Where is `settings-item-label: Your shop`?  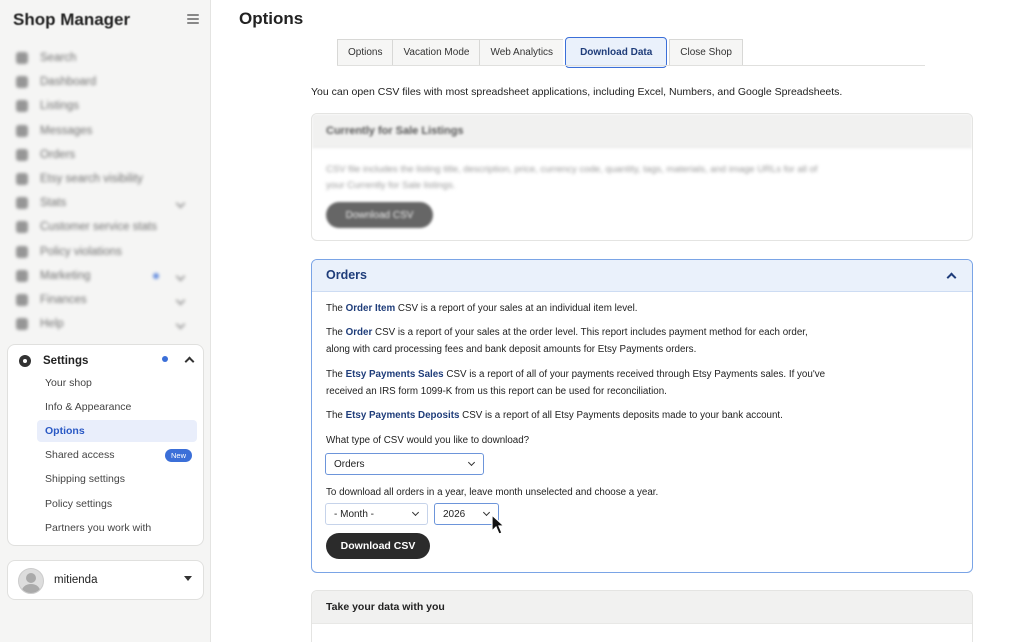
settings-item-label: Your shop is located at coordinates (68, 383).